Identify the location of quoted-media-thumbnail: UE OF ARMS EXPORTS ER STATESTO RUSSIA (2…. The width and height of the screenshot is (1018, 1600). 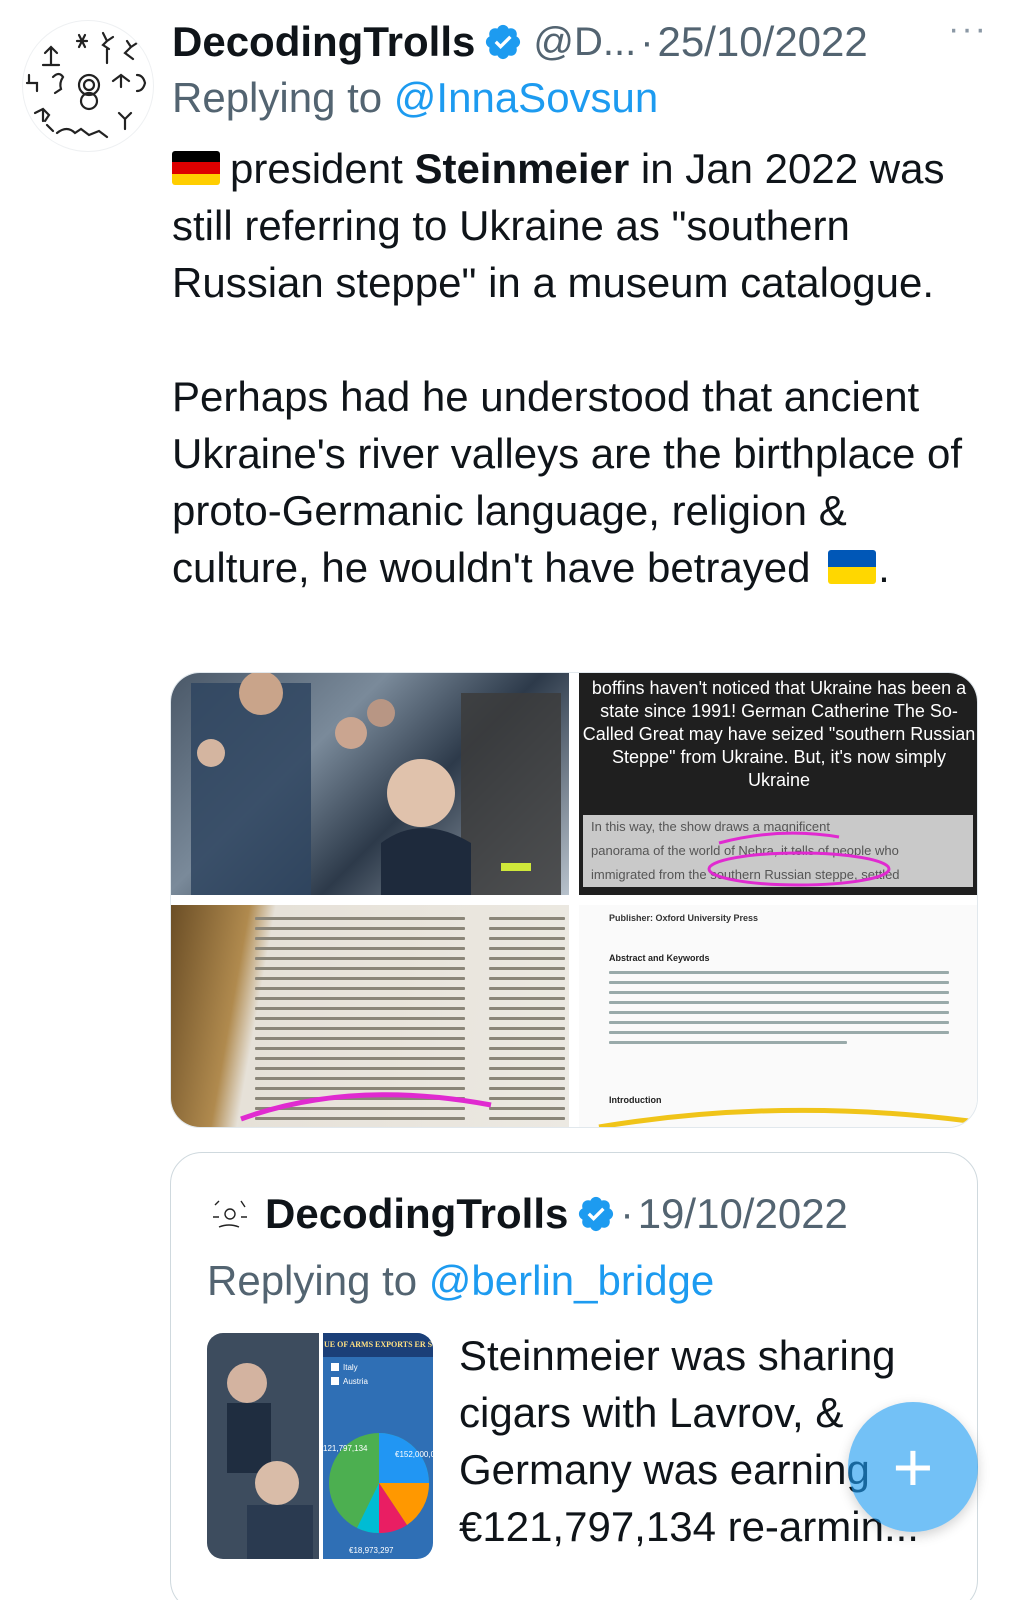
(320, 1446).